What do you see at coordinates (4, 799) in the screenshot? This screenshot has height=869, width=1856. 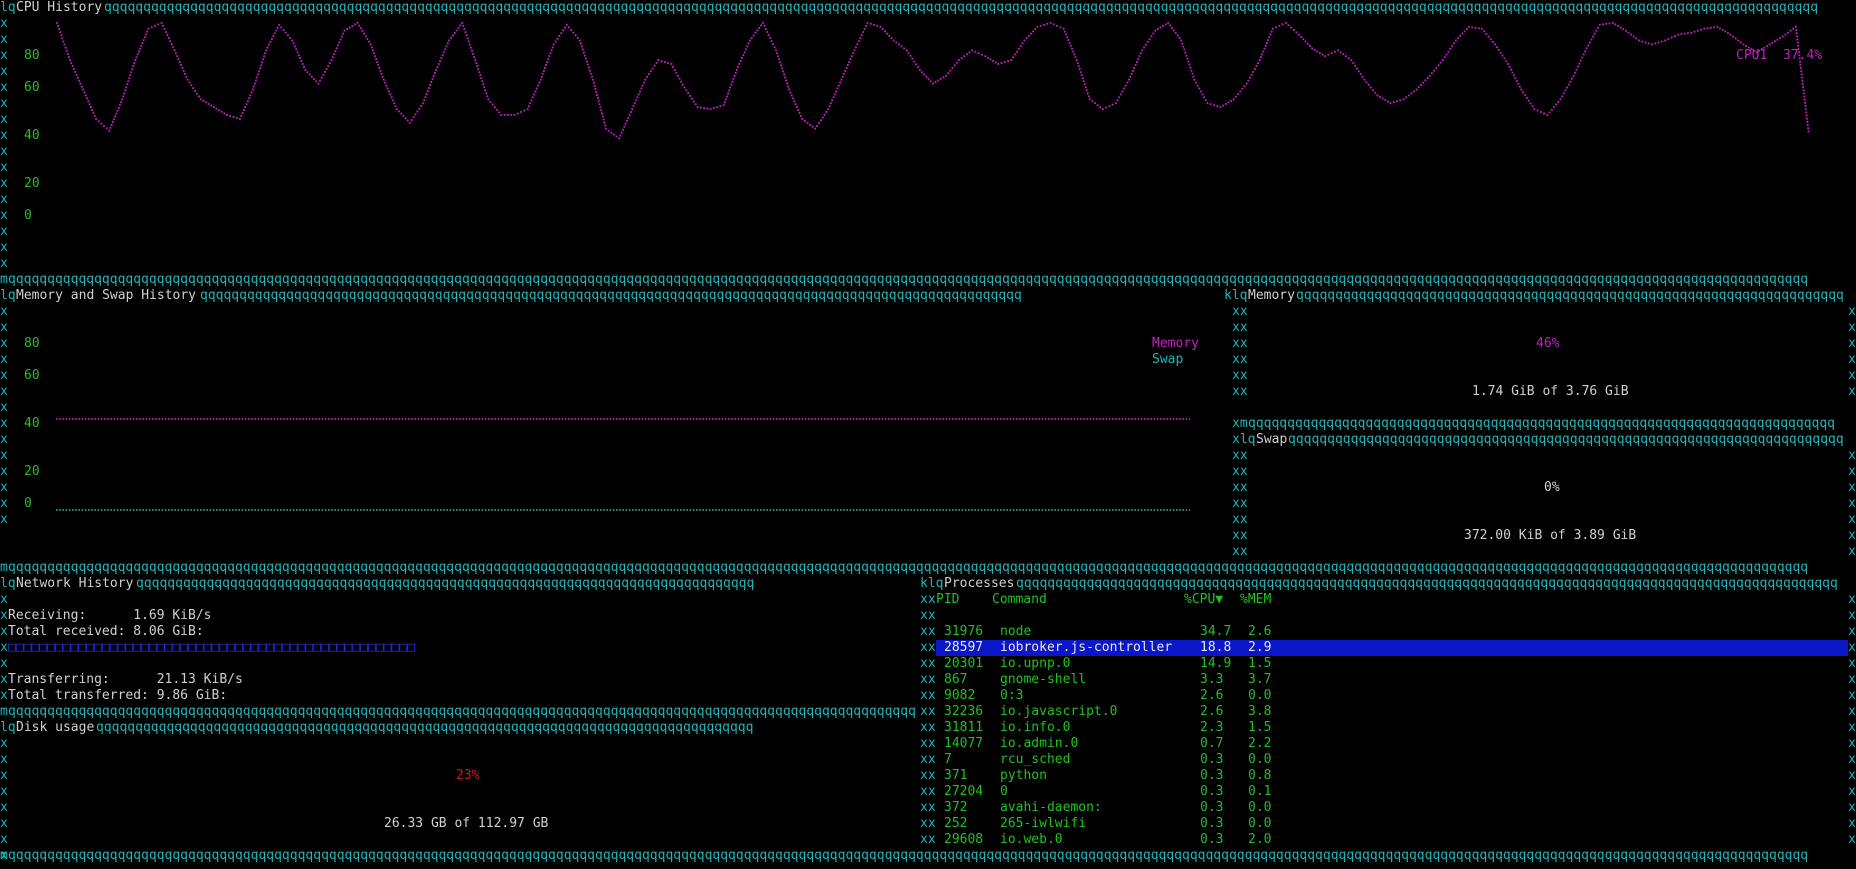 I see `disk-panel-left-border: x x x x x x x x` at bounding box center [4, 799].